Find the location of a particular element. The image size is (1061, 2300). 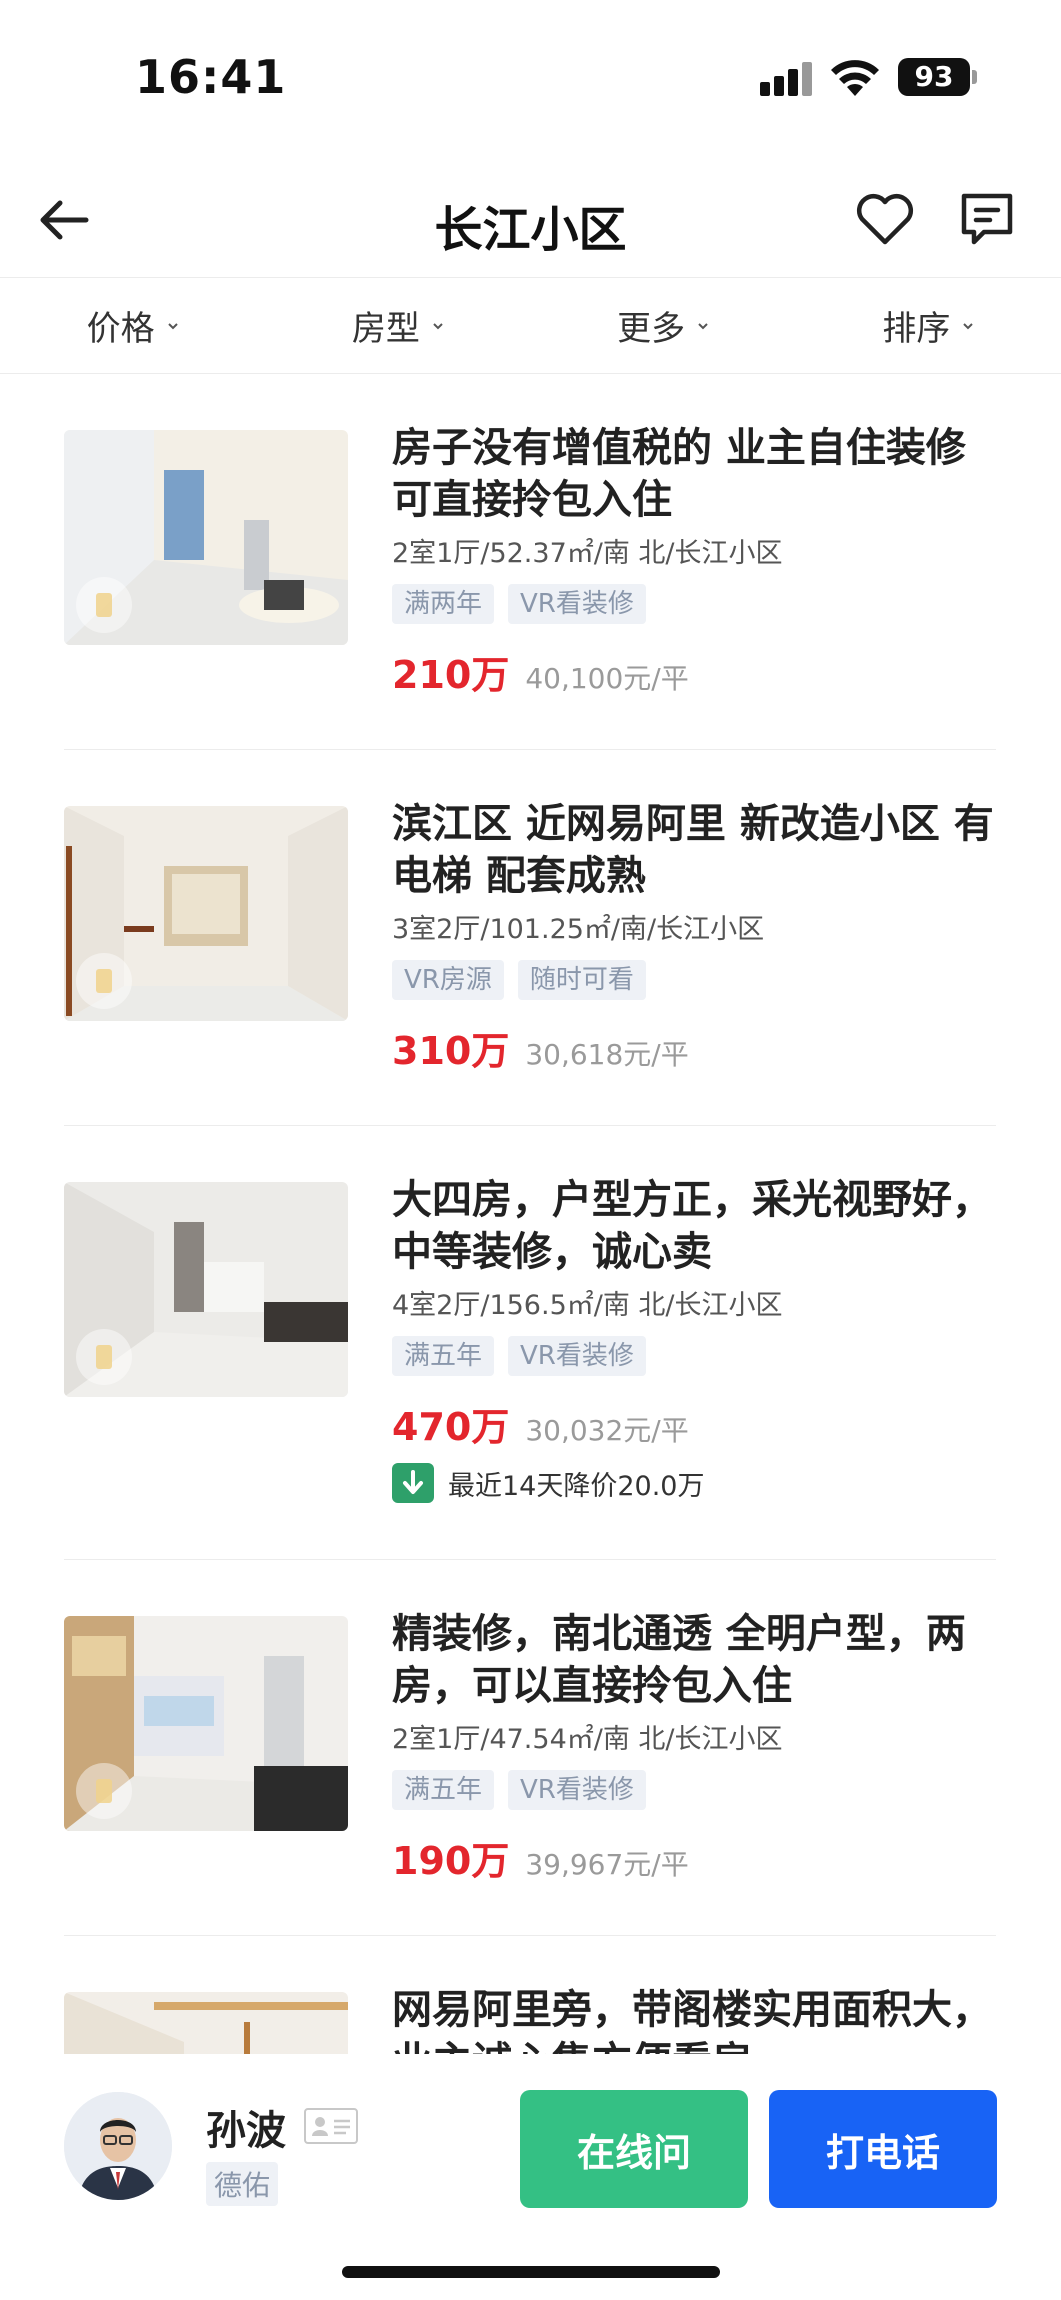

cellular-signal-icon is located at coordinates (786, 79).